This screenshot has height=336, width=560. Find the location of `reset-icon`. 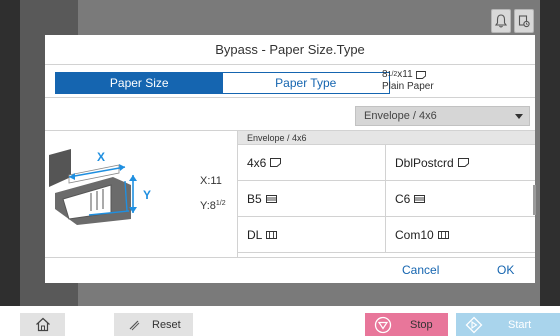

reset-icon is located at coordinates (134, 325).